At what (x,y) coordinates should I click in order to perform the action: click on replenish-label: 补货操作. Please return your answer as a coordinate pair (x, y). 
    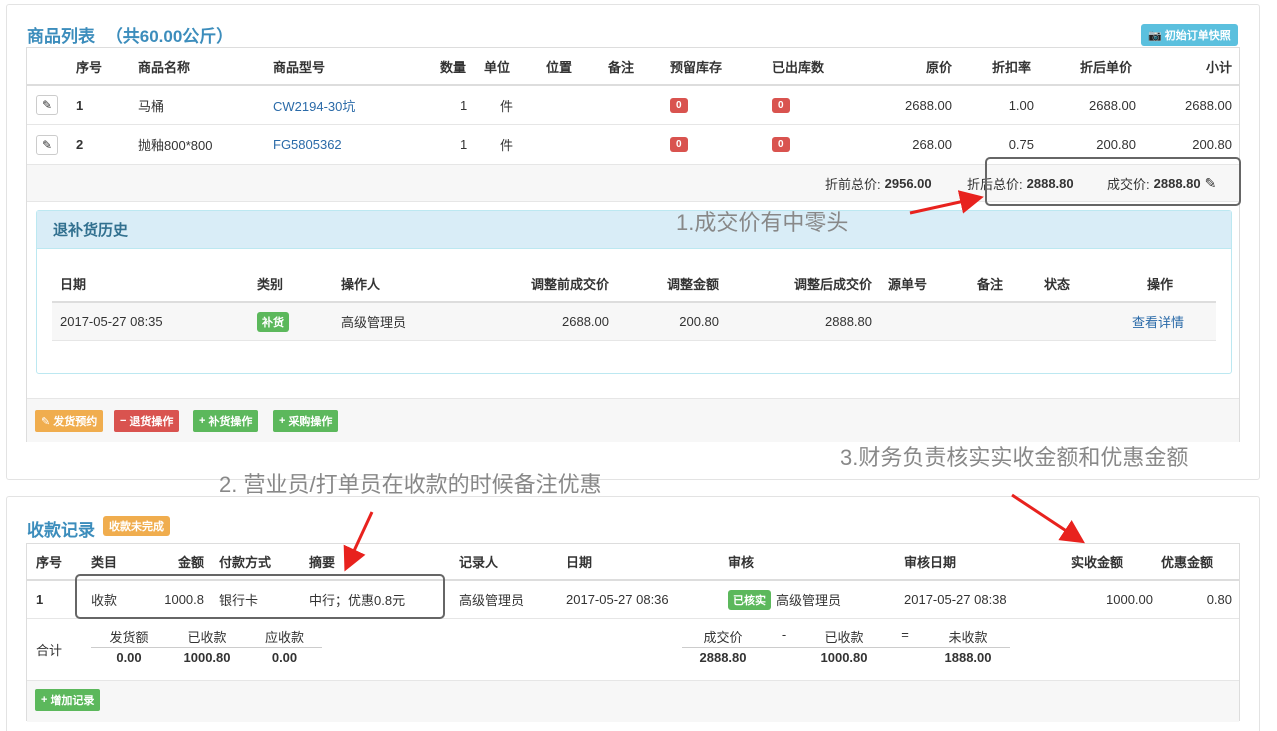
    Looking at the image, I should click on (230, 422).